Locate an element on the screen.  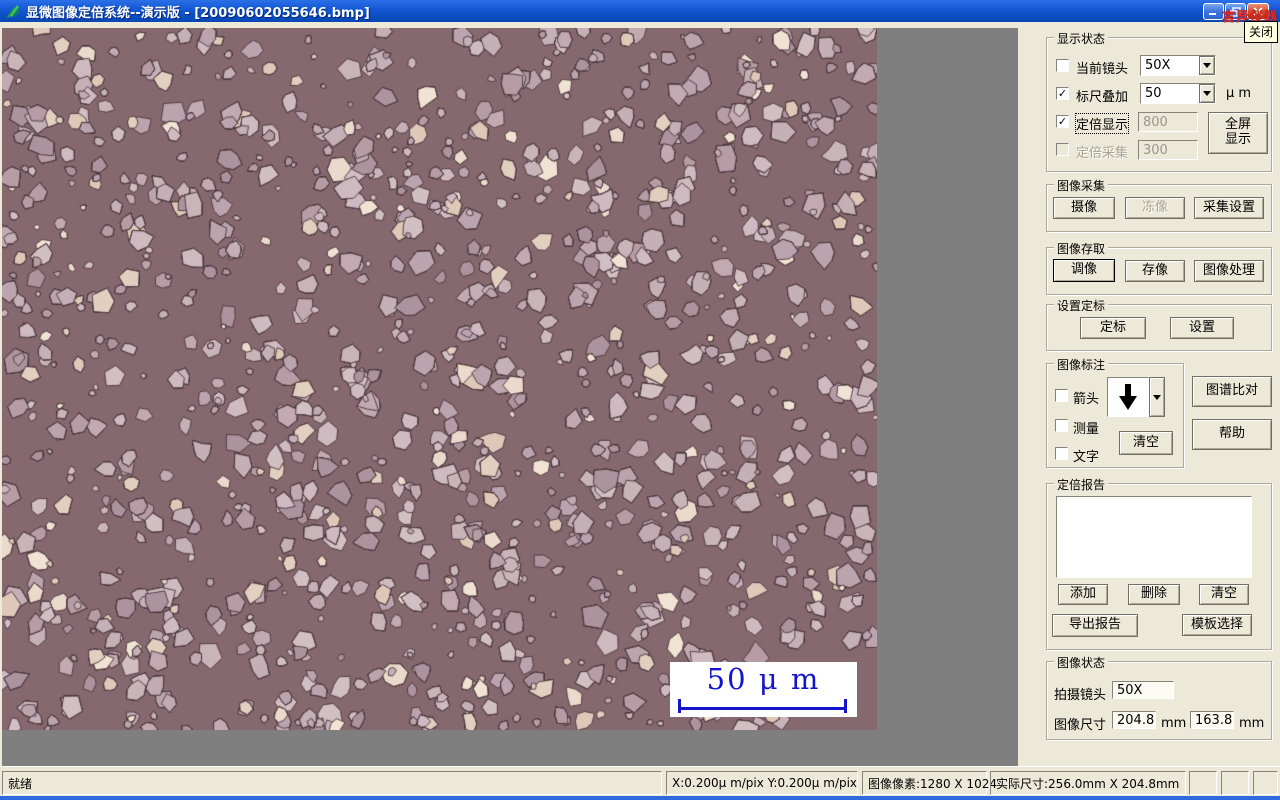
minimize-button is located at coordinates (1213, 11).